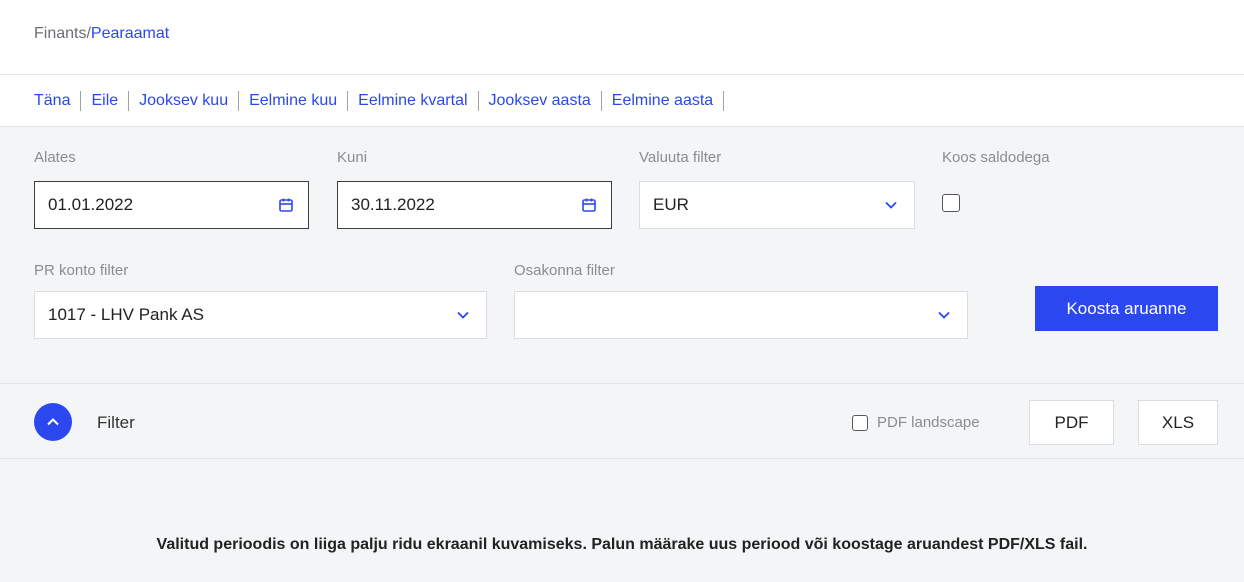  What do you see at coordinates (352, 157) in the screenshot?
I see `to-date-label: Kuni` at bounding box center [352, 157].